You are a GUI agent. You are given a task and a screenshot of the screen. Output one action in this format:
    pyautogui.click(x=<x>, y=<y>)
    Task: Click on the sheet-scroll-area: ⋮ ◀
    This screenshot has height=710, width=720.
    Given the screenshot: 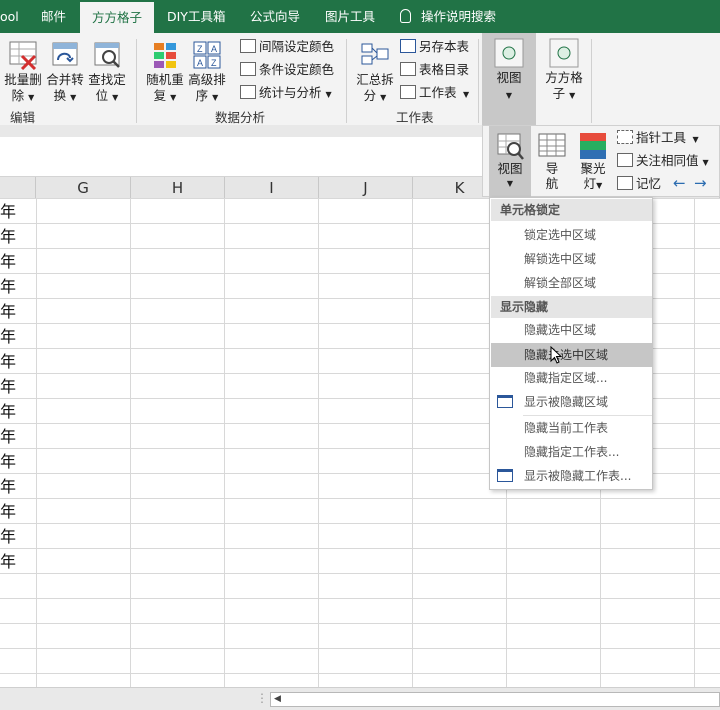 What is the action you would take?
    pyautogui.click(x=360, y=698)
    